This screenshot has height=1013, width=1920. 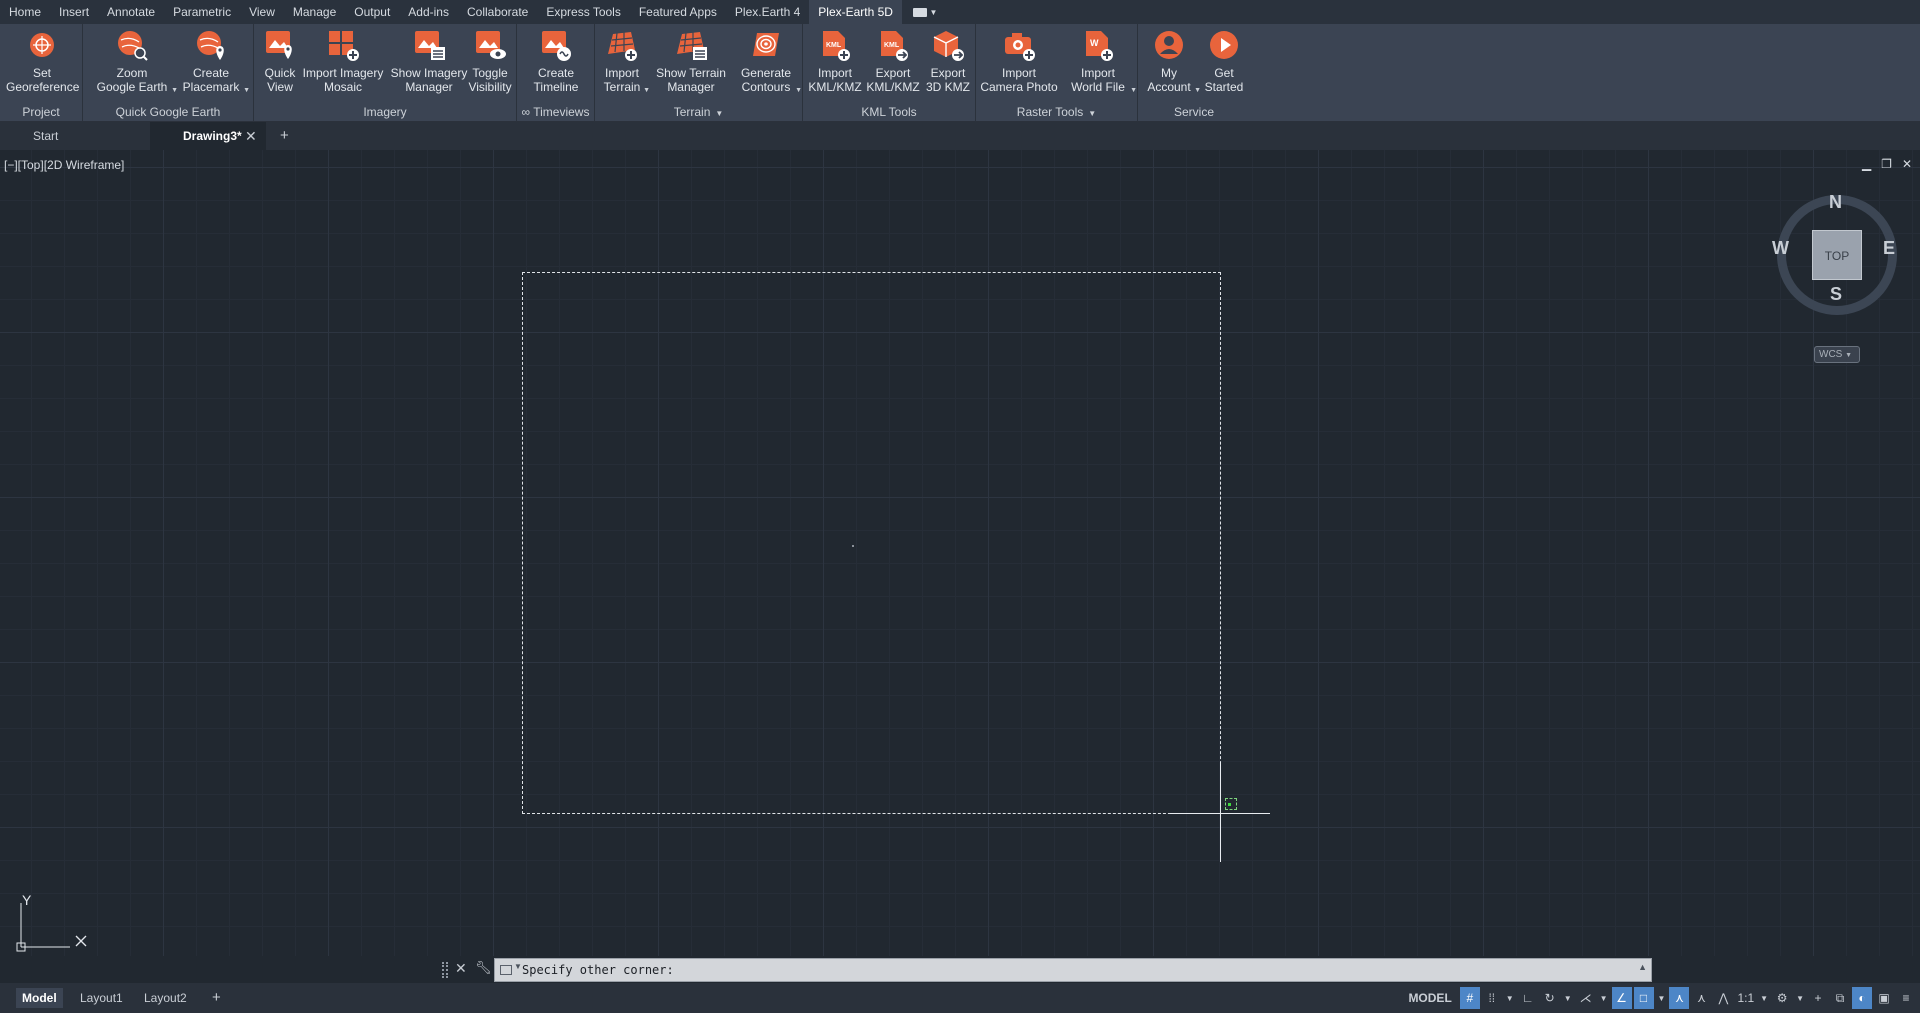 I want to click on customization-menu-icon: ≡, so click(x=1906, y=998).